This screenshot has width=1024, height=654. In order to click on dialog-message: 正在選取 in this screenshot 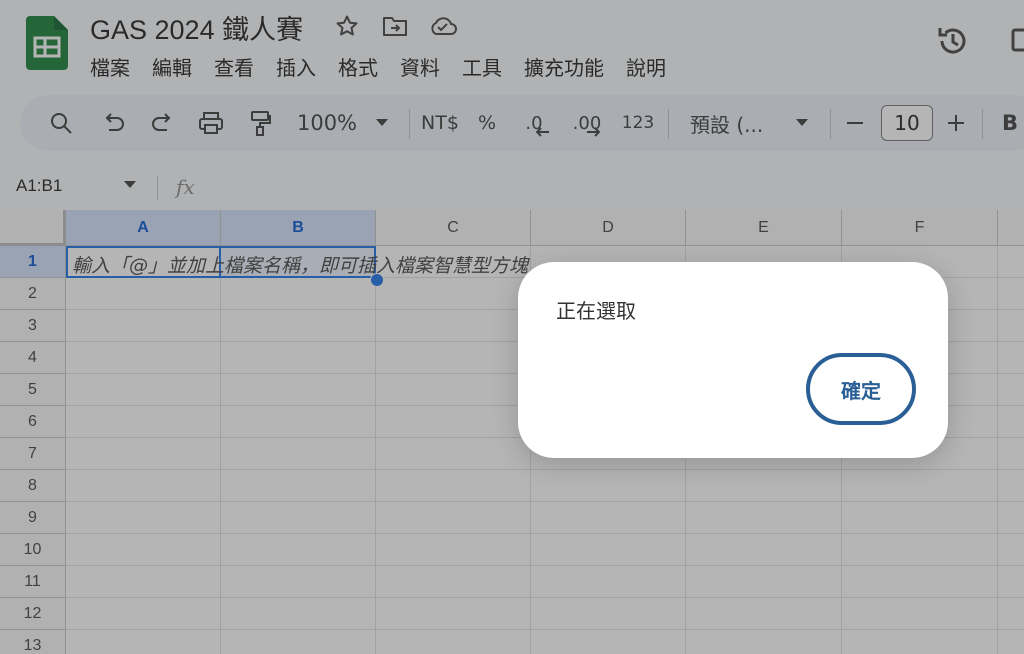, I will do `click(596, 311)`.